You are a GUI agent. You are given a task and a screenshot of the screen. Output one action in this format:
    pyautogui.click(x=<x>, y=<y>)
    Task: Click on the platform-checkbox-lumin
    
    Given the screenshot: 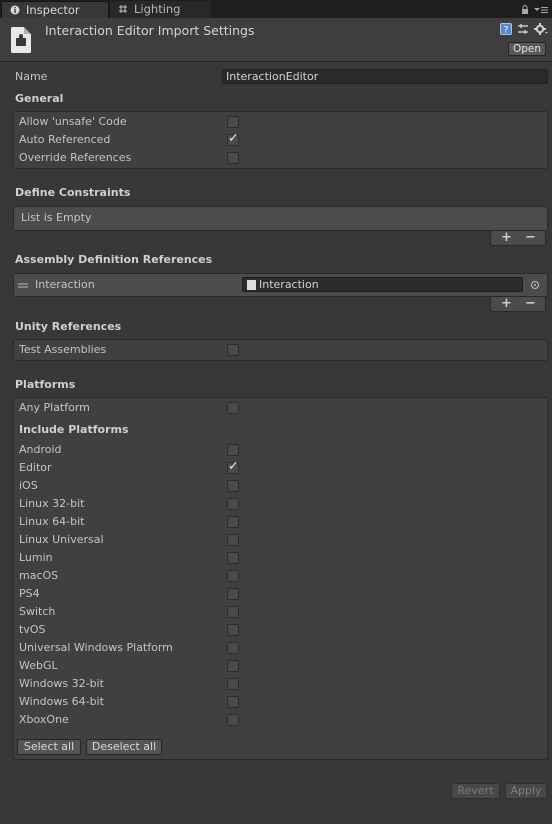 What is the action you would take?
    pyautogui.click(x=233, y=558)
    